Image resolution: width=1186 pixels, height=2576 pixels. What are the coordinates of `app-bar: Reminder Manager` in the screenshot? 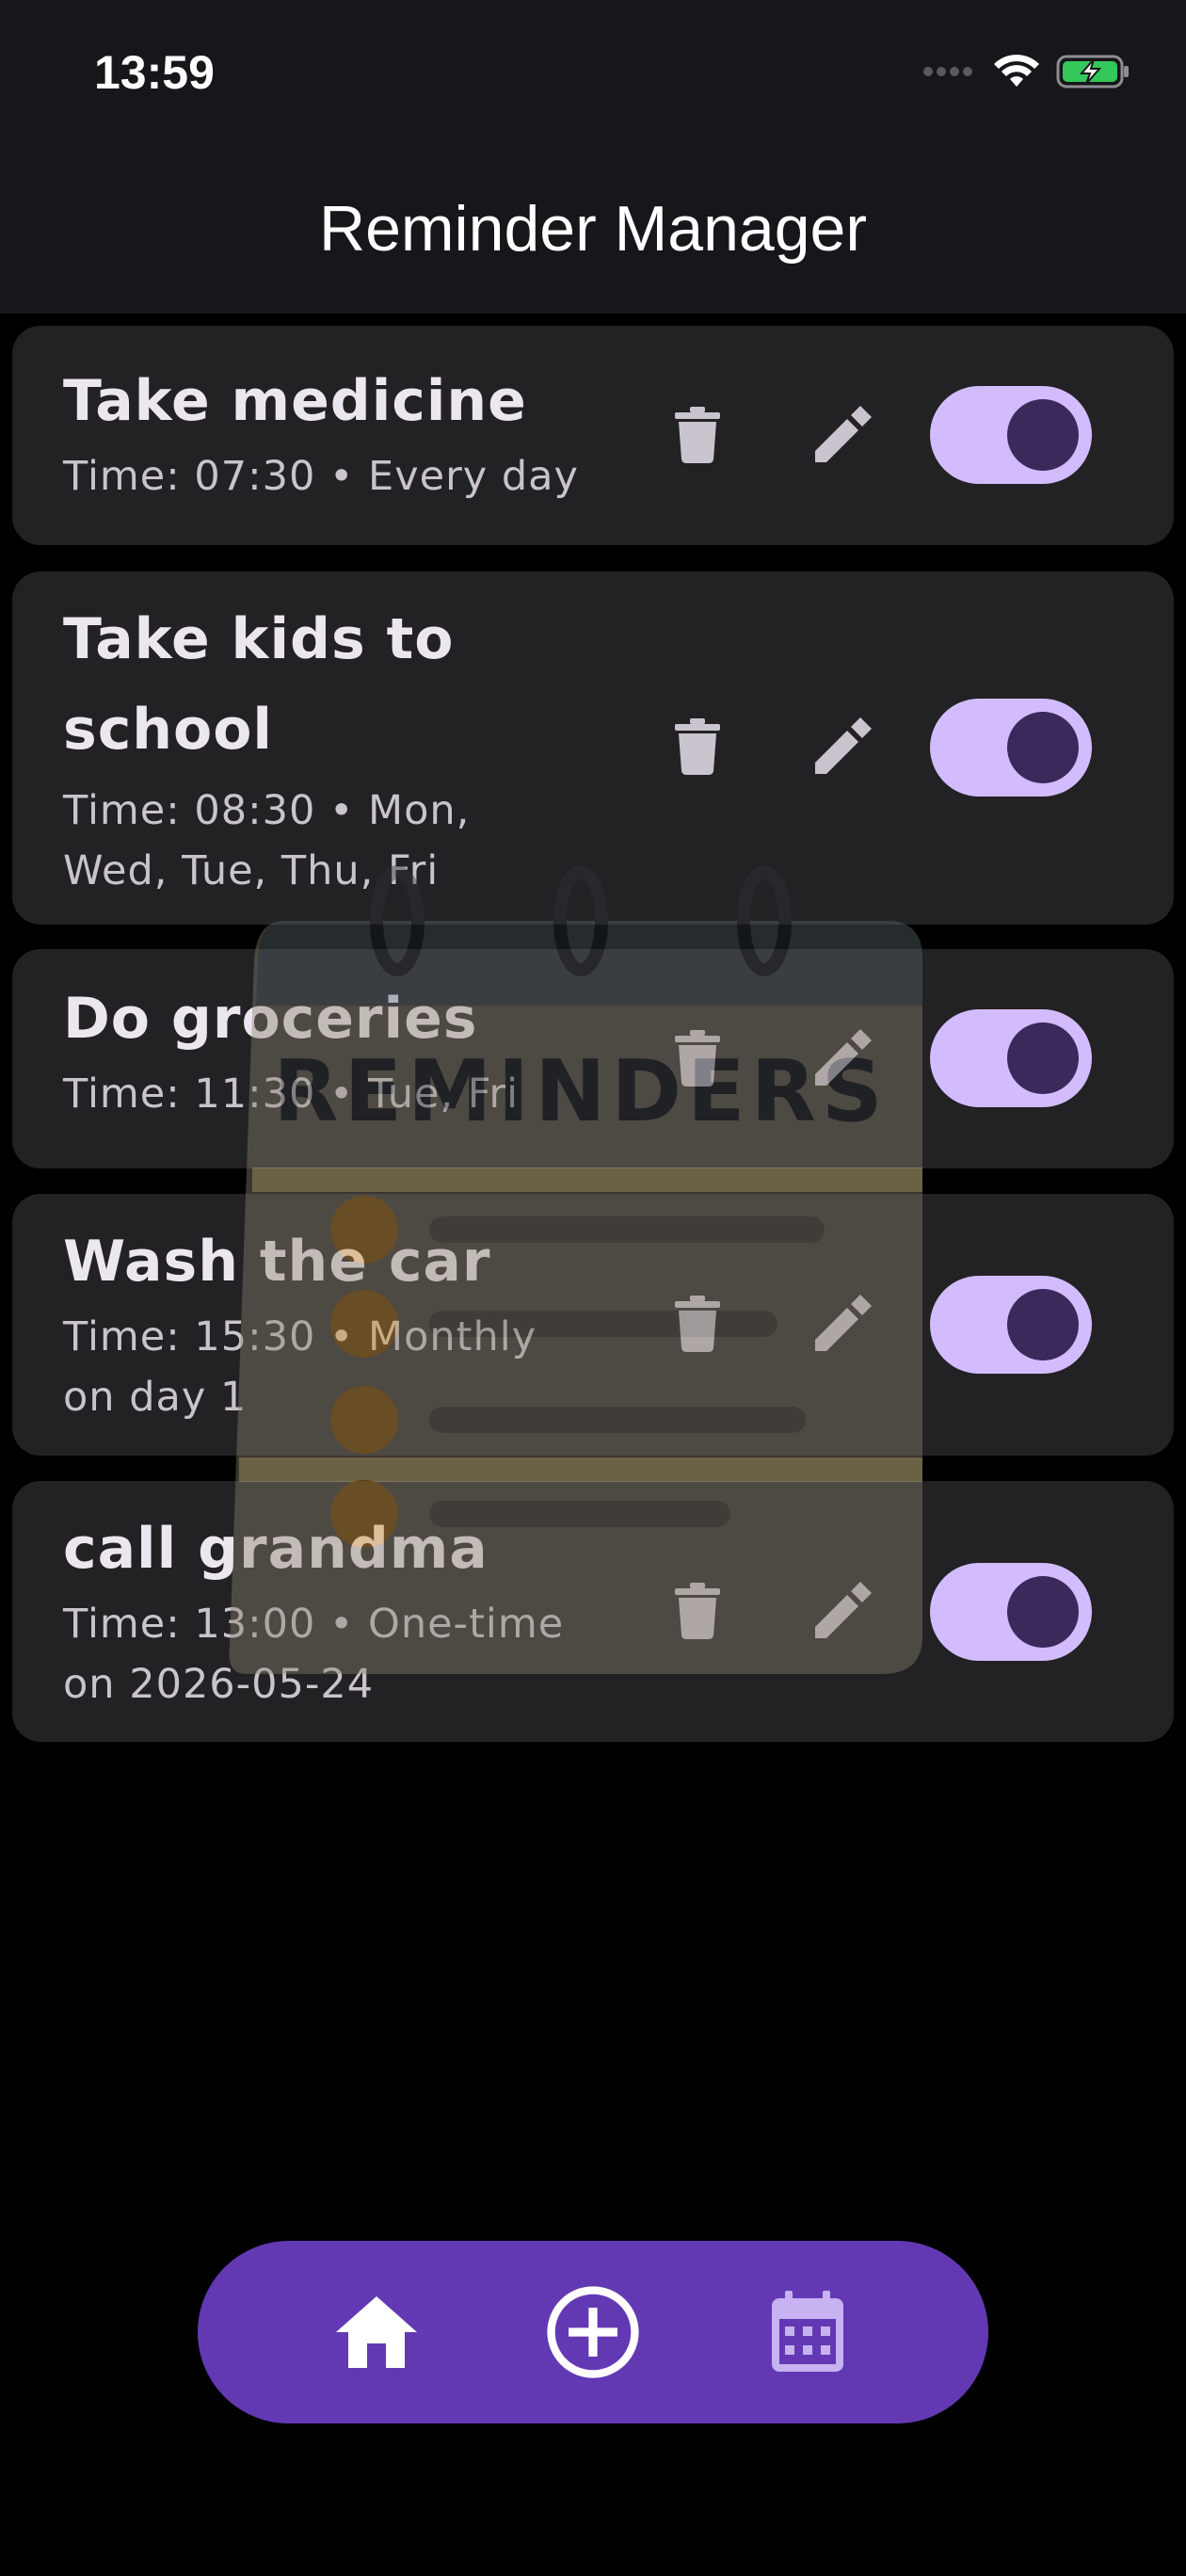 It's located at (593, 232).